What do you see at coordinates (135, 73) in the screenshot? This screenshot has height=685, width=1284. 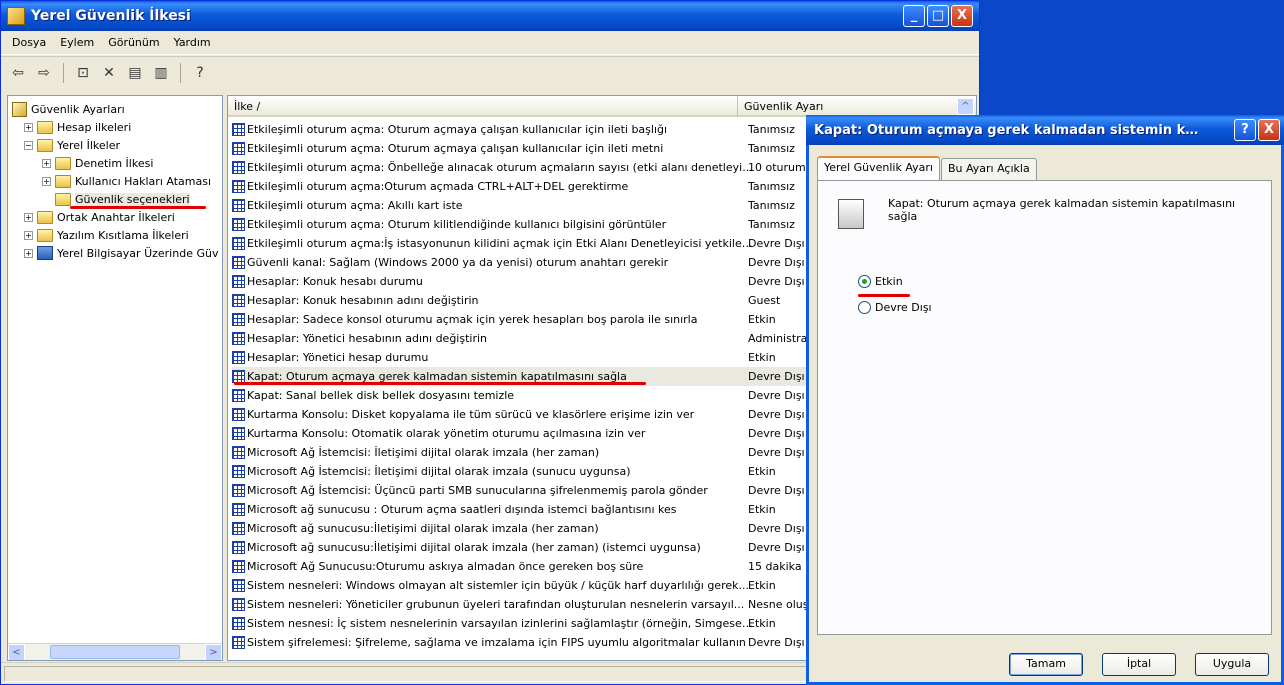 I see `properties-icon: ▤` at bounding box center [135, 73].